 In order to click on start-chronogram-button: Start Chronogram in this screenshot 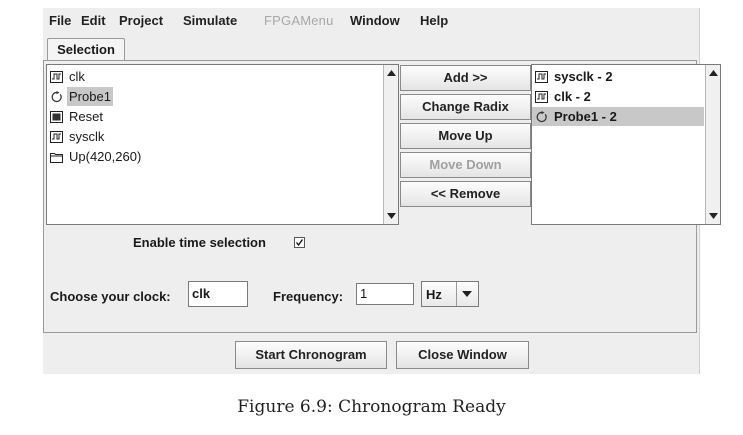, I will do `click(311, 355)`.